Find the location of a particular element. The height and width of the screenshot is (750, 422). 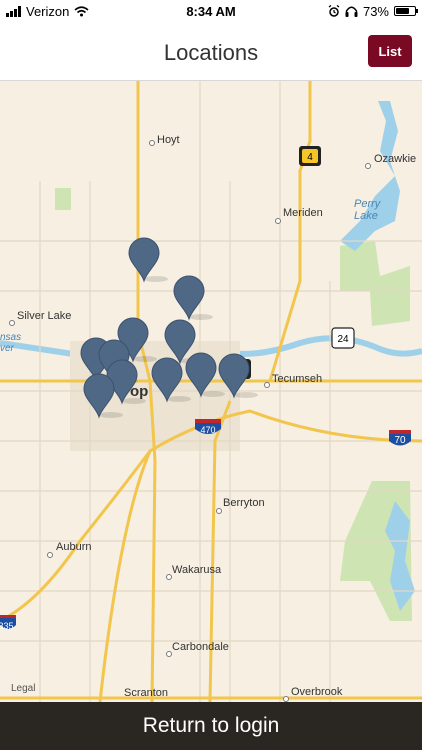

battery-fill is located at coordinates (403, 11).